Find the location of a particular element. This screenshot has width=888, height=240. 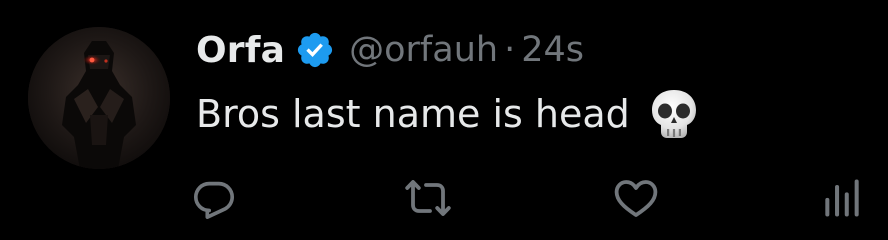

verified-badge-icon is located at coordinates (315, 50).